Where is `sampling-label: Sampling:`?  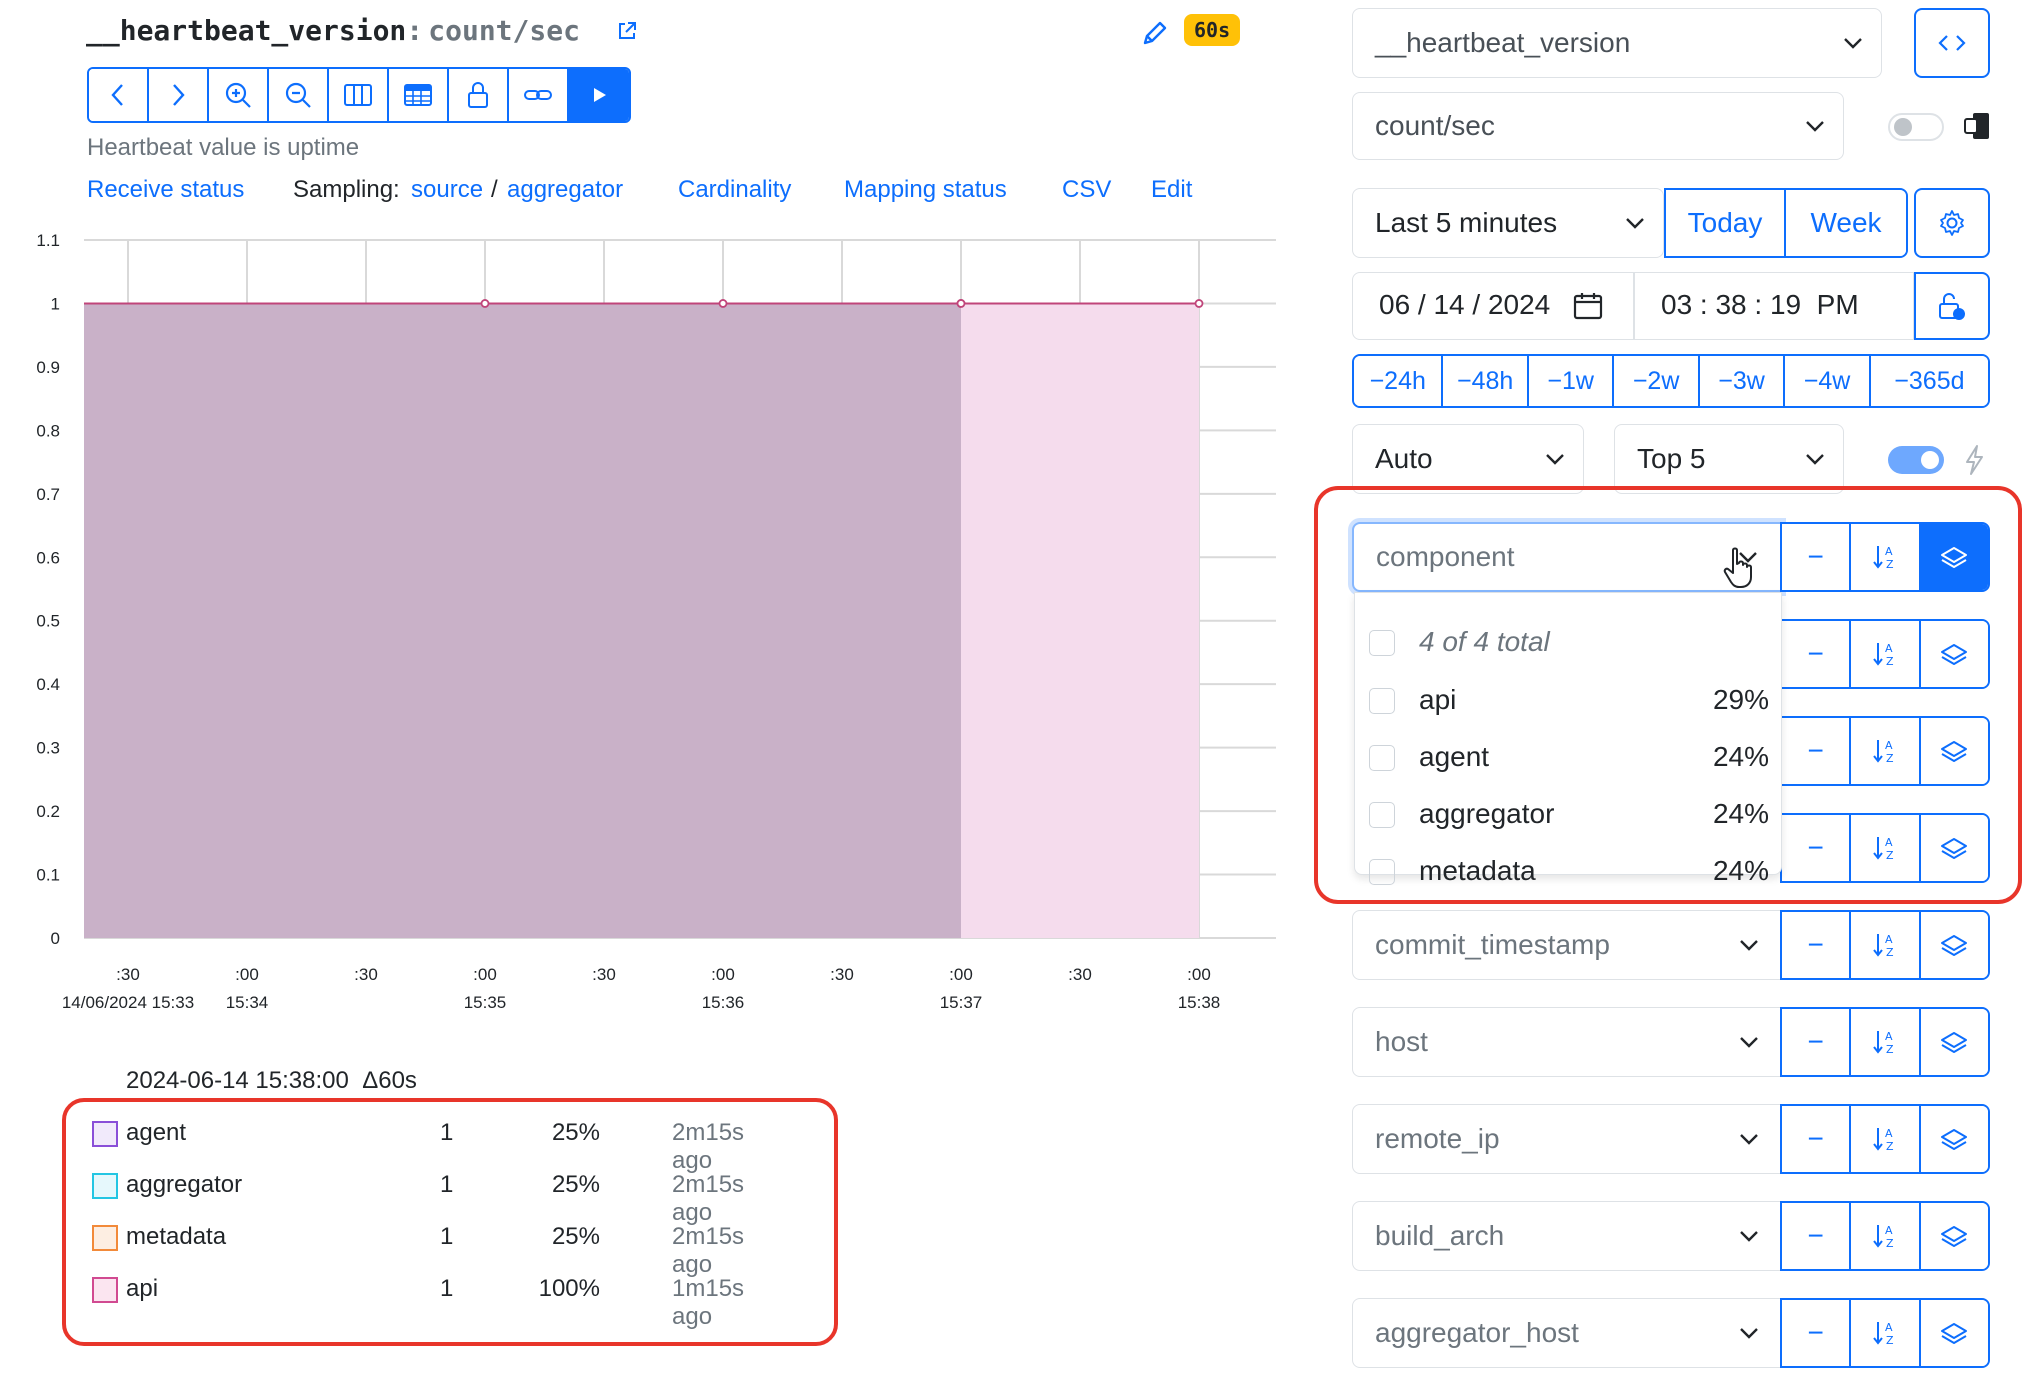 sampling-label: Sampling: is located at coordinates (346, 189).